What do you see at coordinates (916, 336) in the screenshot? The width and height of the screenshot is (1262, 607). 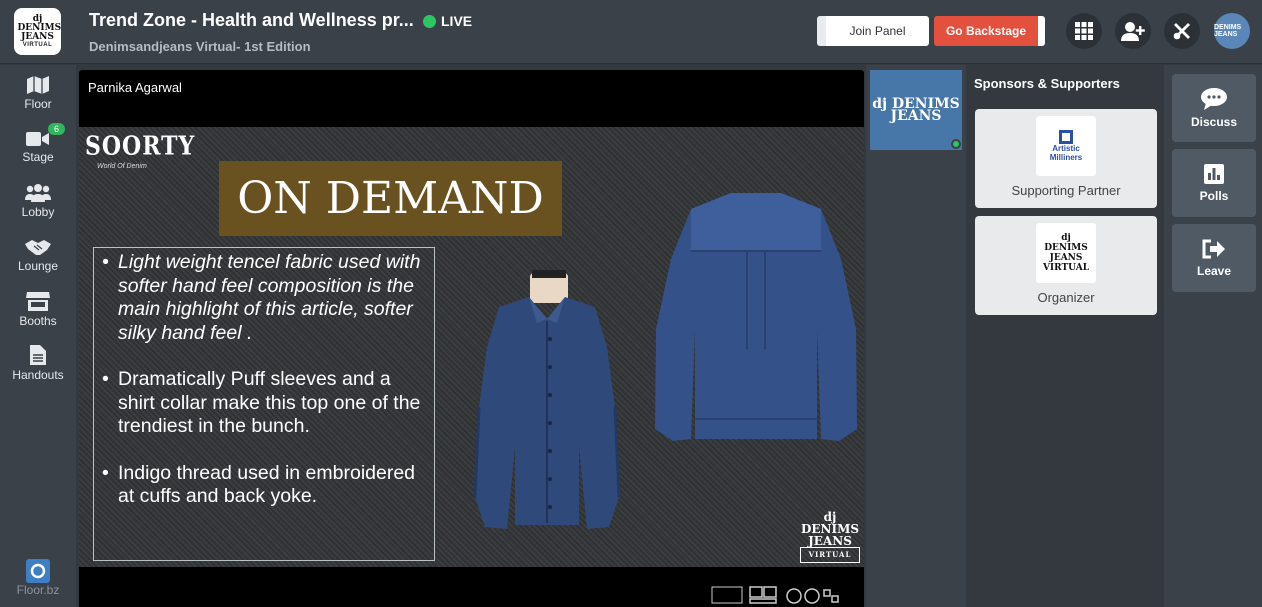 I see `participant-column: dj DENIMS JEANS` at bounding box center [916, 336].